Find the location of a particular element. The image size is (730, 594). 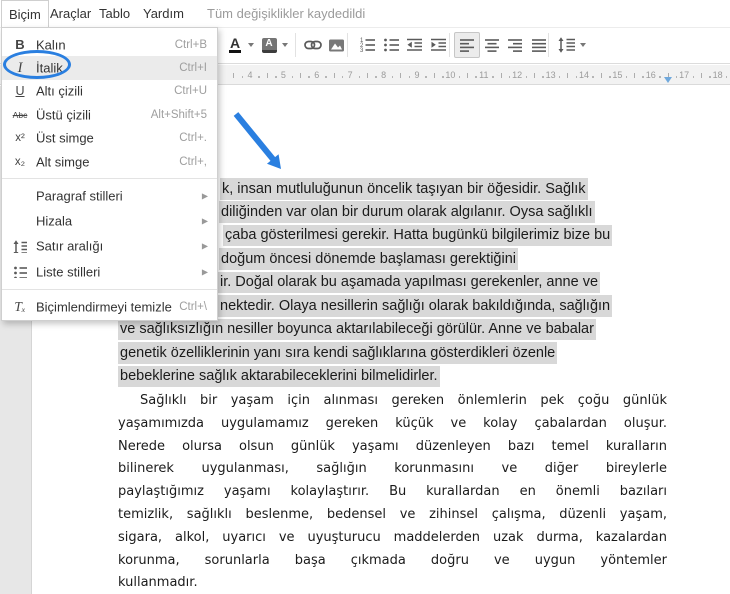

highlight-color-button: A is located at coordinates (269, 45).